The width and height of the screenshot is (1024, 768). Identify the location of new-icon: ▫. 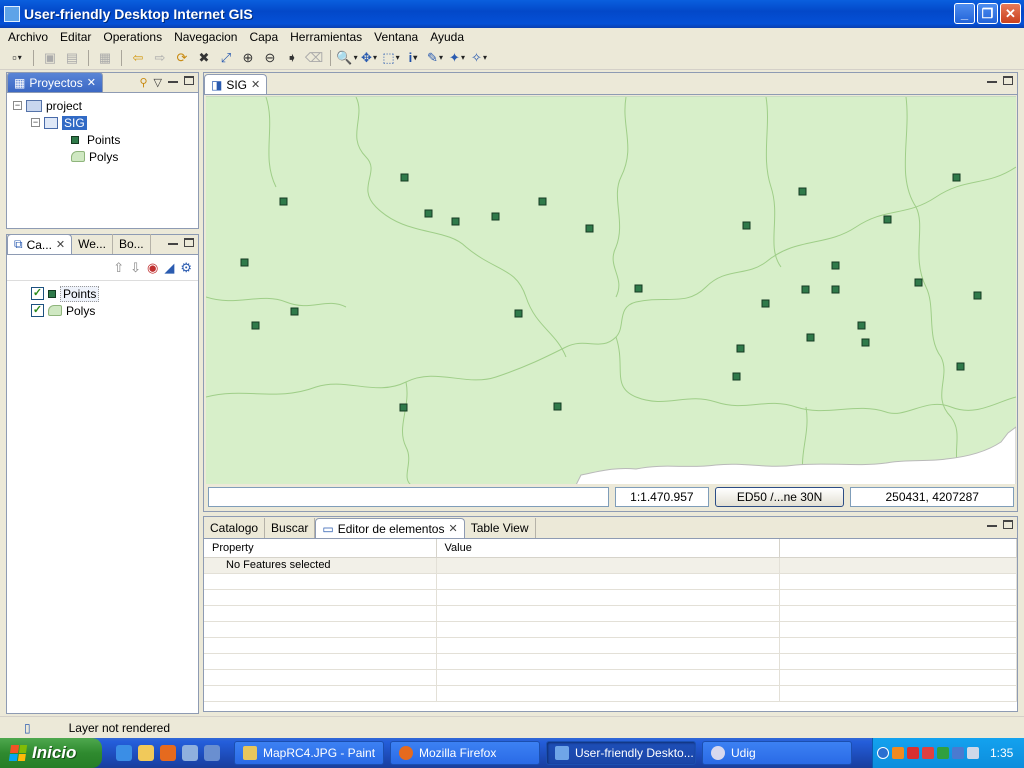
(17, 58).